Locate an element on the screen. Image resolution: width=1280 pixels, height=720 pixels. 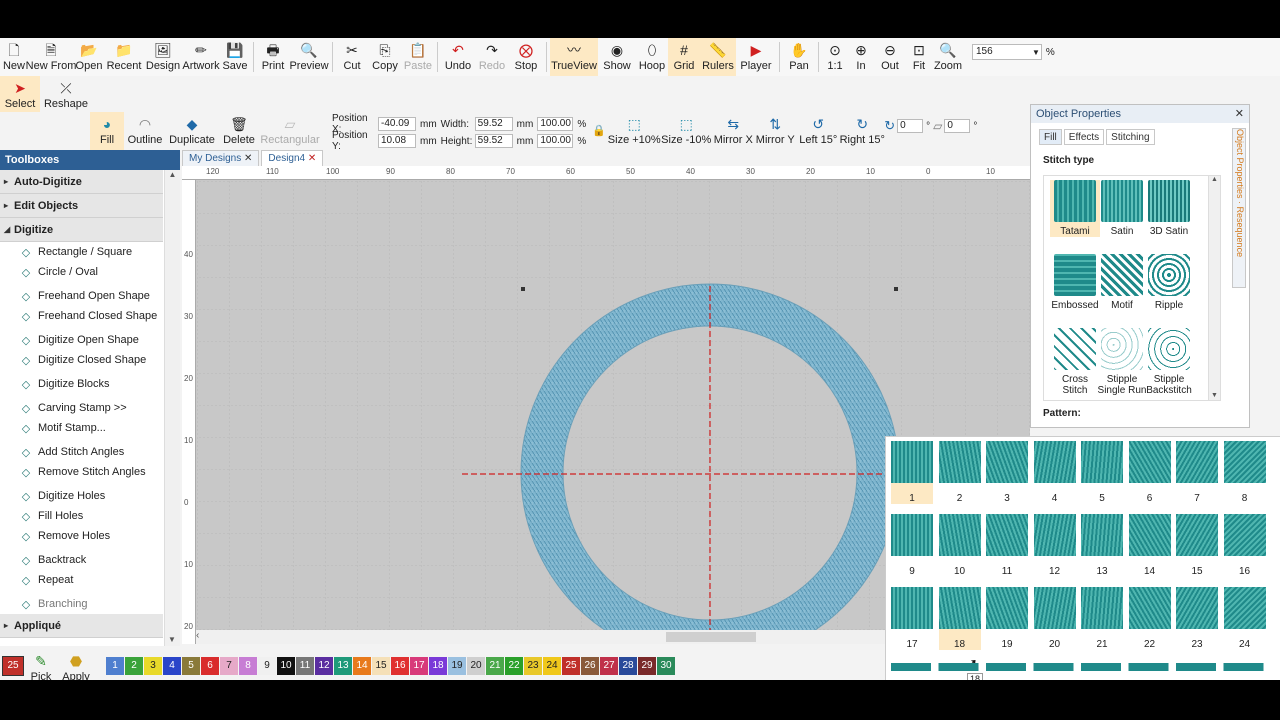
stitch-type-embossed: Embossed is located at coordinates (1075, 282).